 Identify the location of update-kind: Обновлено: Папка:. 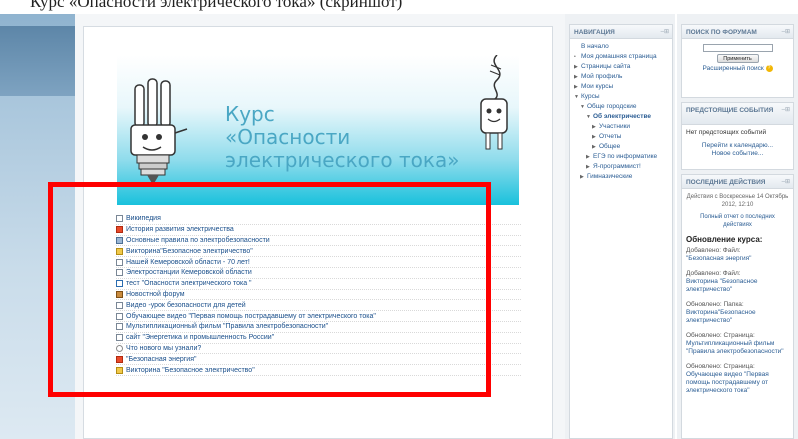
(715, 304).